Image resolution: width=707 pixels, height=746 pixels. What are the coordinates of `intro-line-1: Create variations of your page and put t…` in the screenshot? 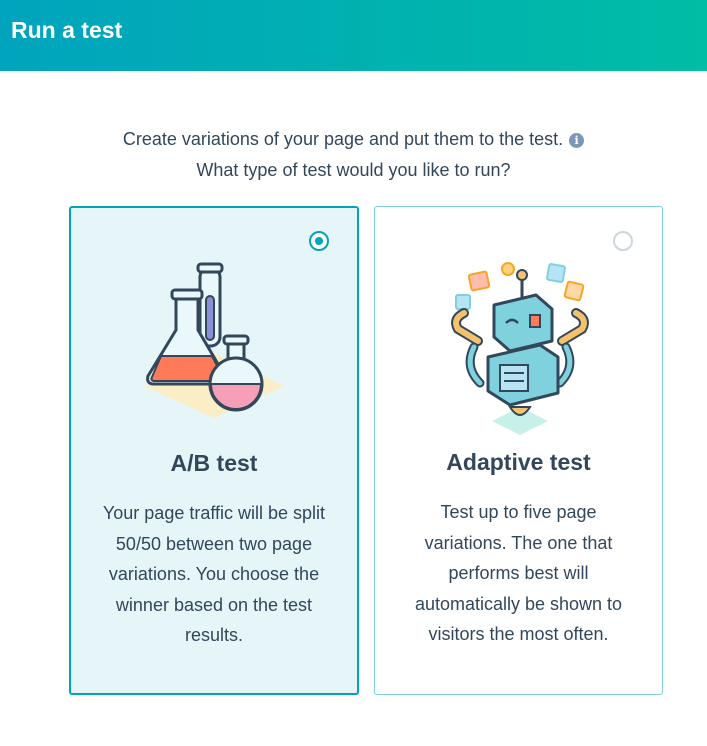 It's located at (353, 139).